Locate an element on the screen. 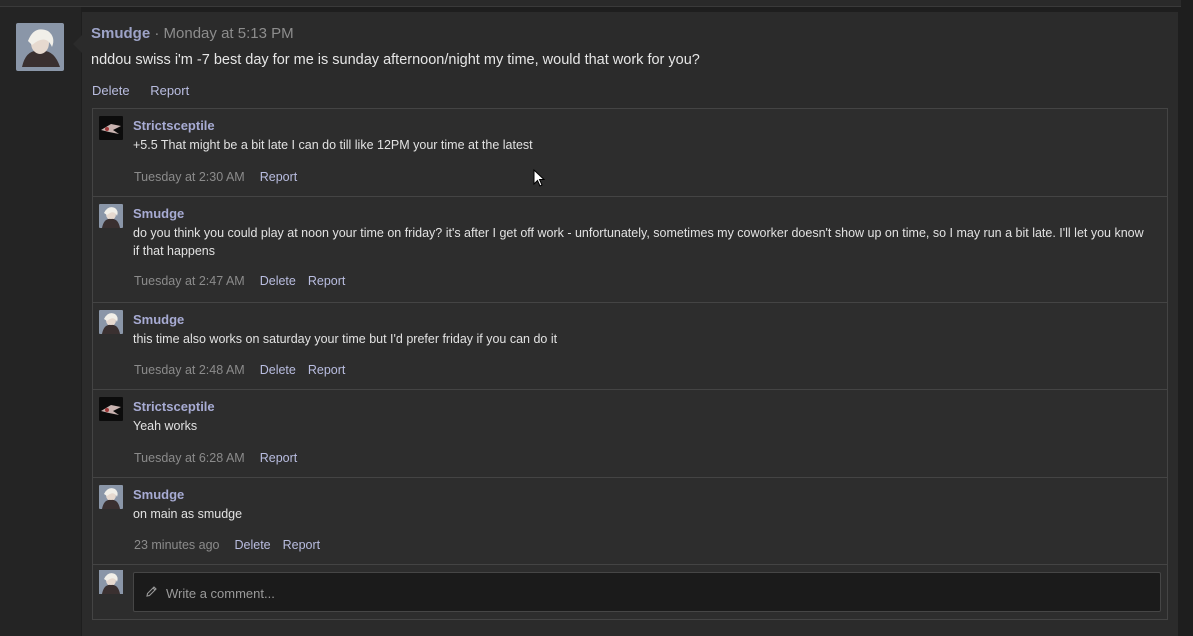  post-header: Smudge · Monday at 5:13 PM is located at coordinates (192, 33).